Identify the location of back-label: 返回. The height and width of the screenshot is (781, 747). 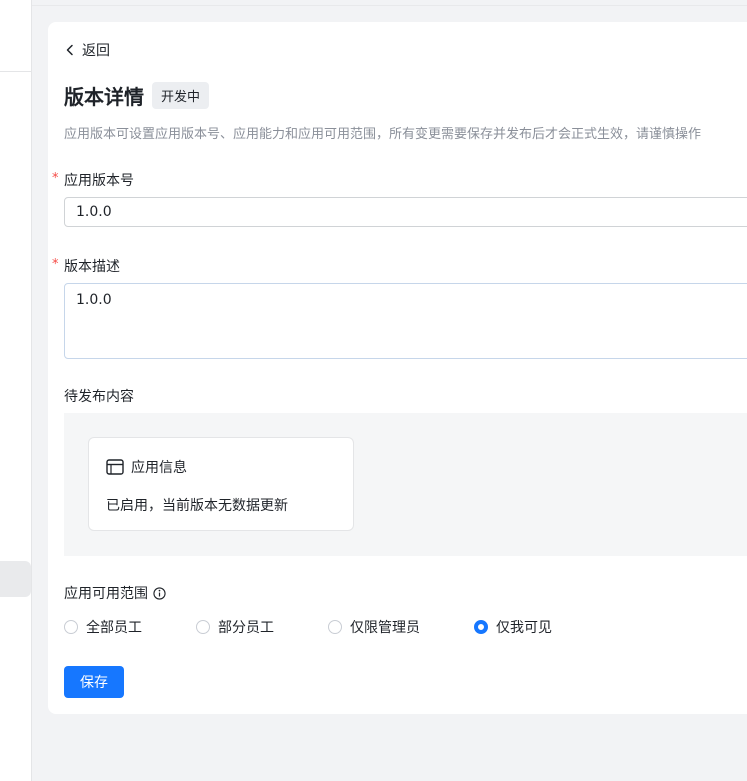
(96, 51).